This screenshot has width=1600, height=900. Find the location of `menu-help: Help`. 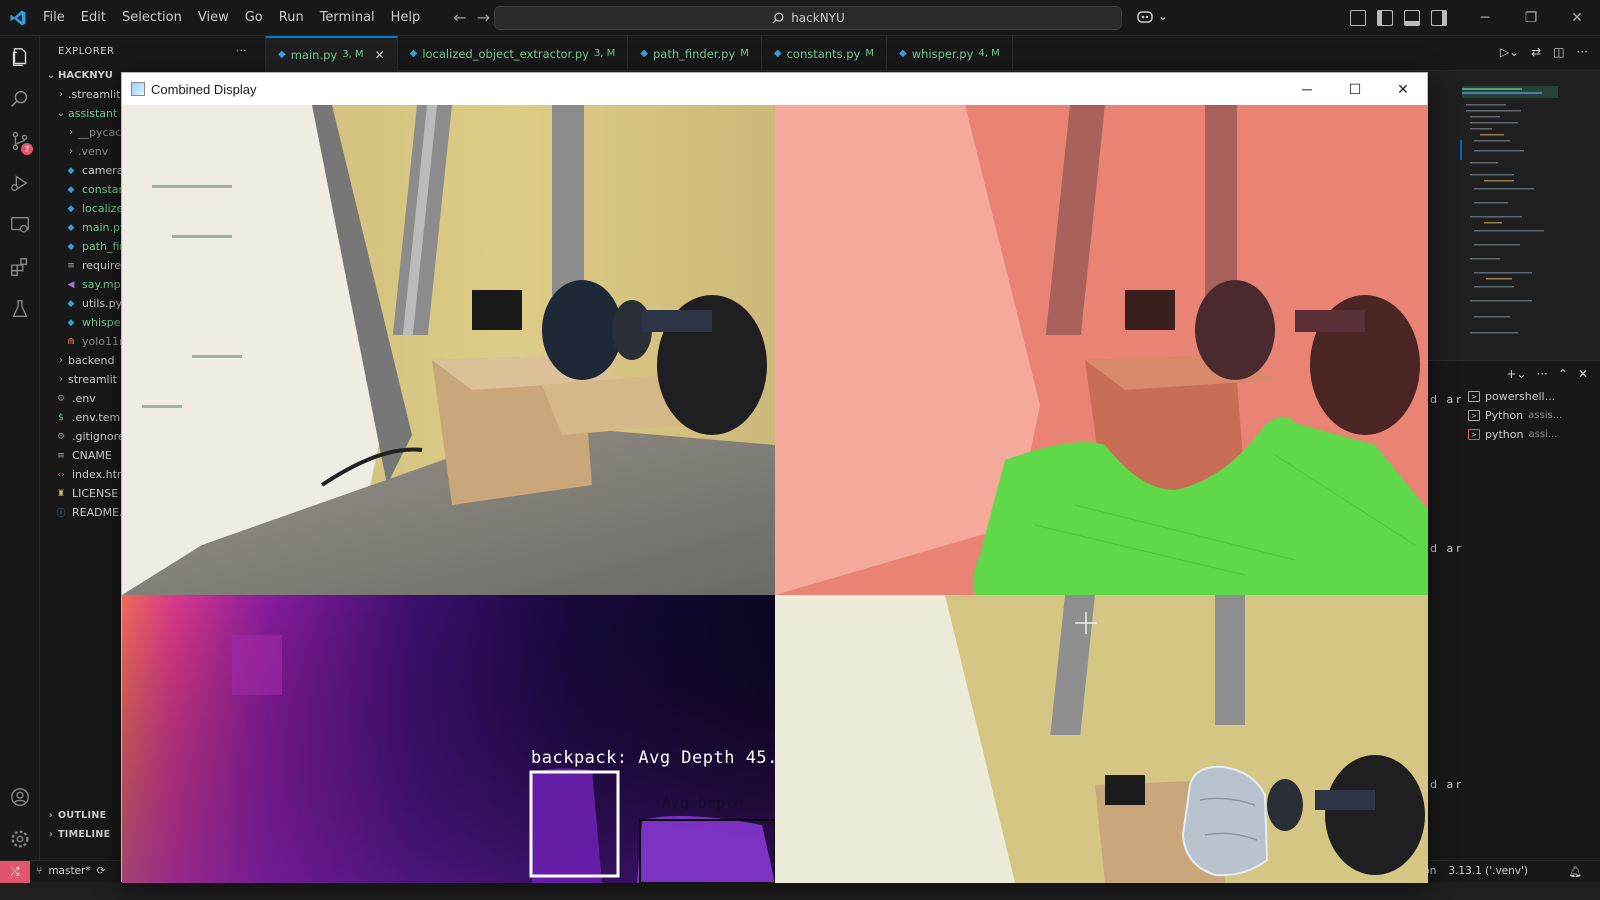

menu-help: Help is located at coordinates (406, 17).